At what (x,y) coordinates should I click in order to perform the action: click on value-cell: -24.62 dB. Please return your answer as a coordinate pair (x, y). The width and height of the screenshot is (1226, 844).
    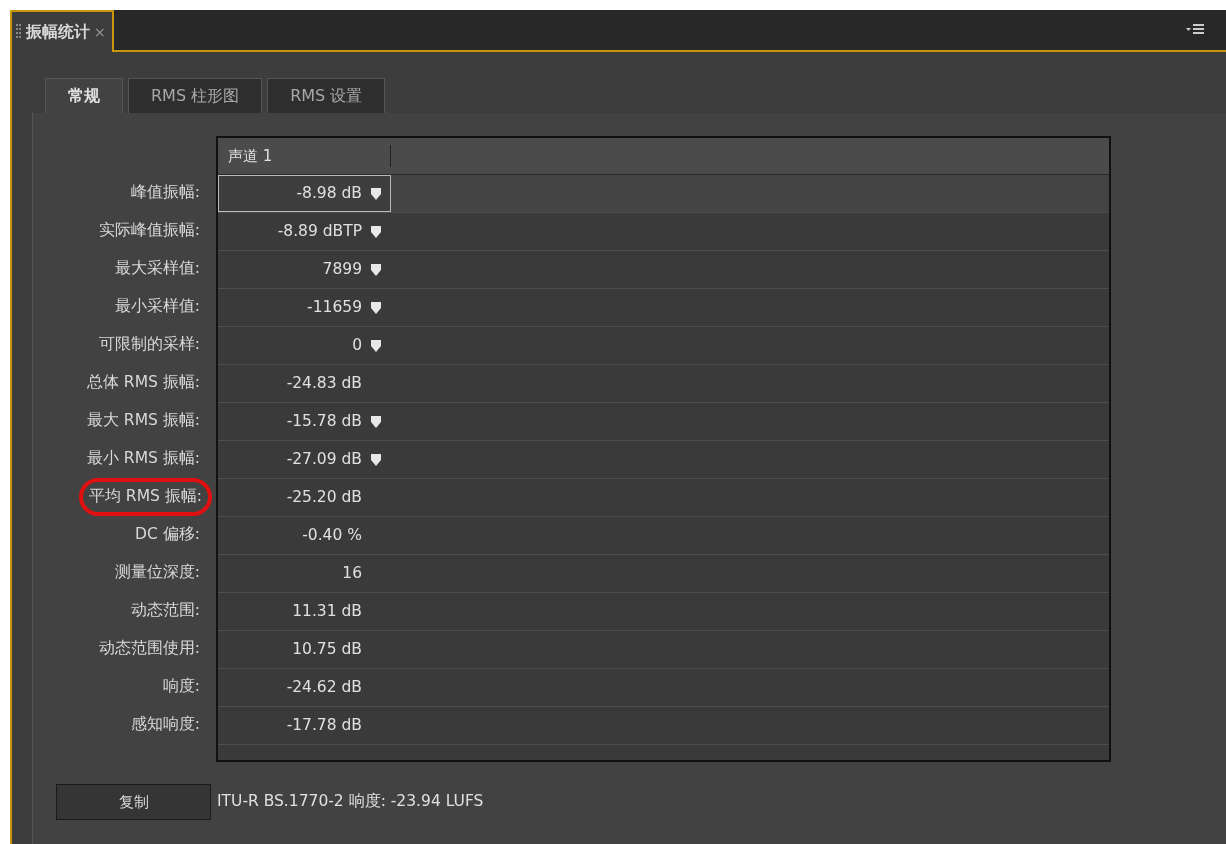
    Looking at the image, I should click on (304, 687).